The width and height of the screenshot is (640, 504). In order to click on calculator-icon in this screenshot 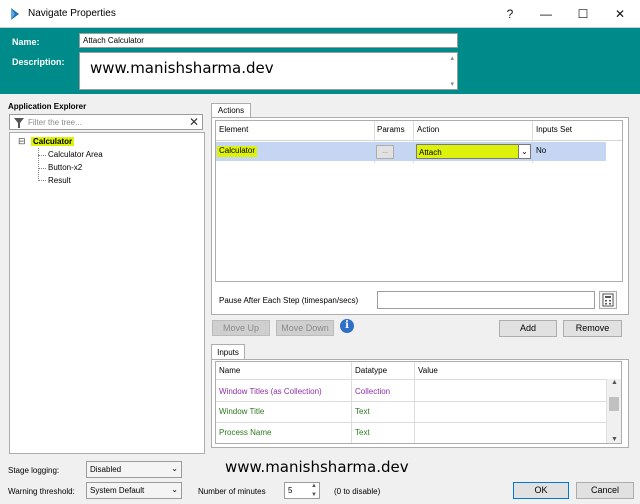, I will do `click(608, 300)`.